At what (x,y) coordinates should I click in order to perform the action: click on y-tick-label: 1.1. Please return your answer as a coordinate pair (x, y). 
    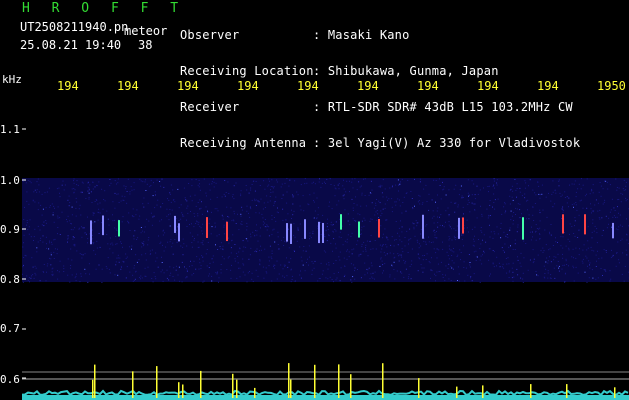
    Looking at the image, I should click on (10, 129).